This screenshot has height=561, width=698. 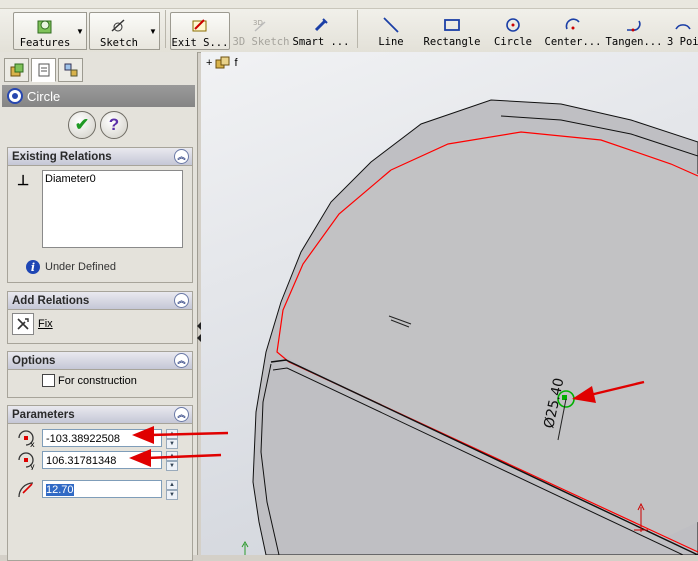 I want to click on features-tab-button: Features, so click(x=45, y=31).